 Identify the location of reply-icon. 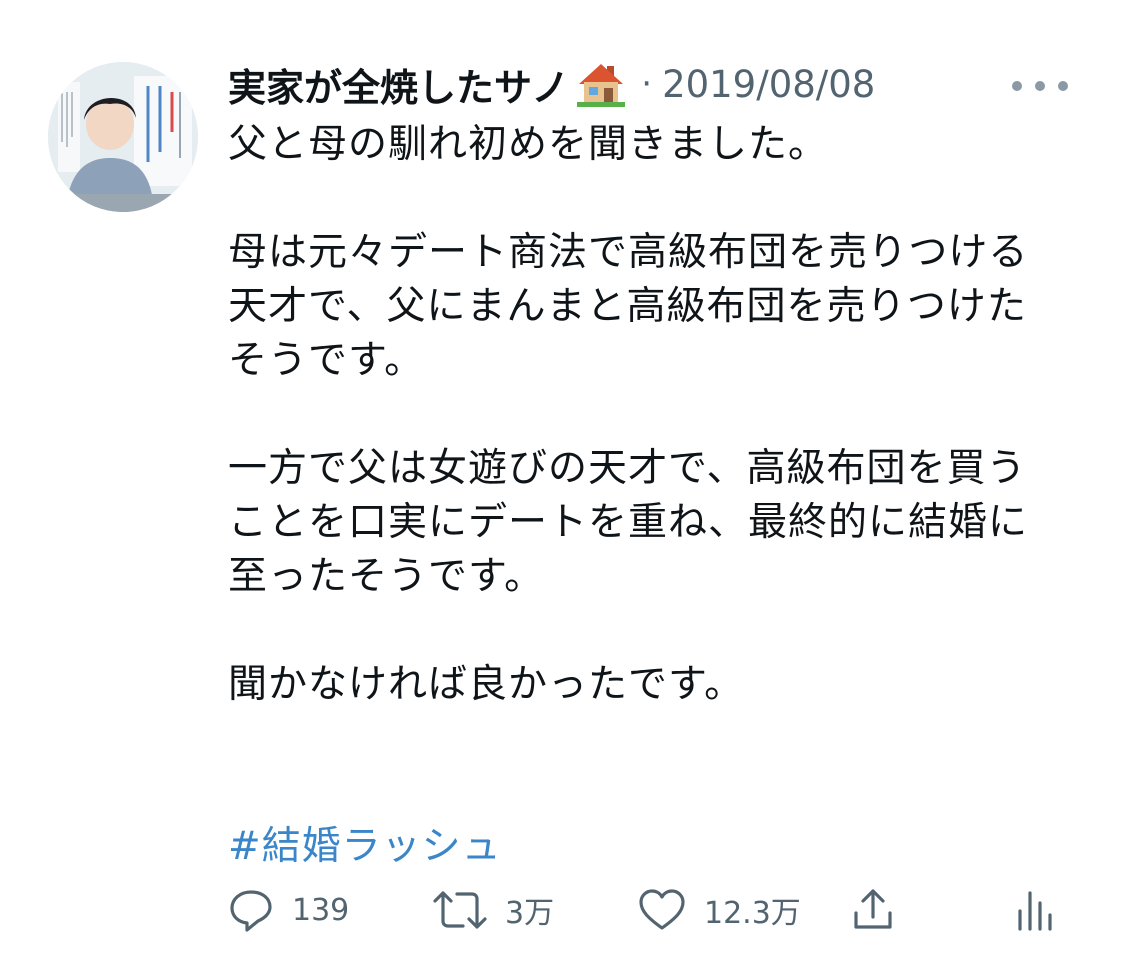
(251, 911).